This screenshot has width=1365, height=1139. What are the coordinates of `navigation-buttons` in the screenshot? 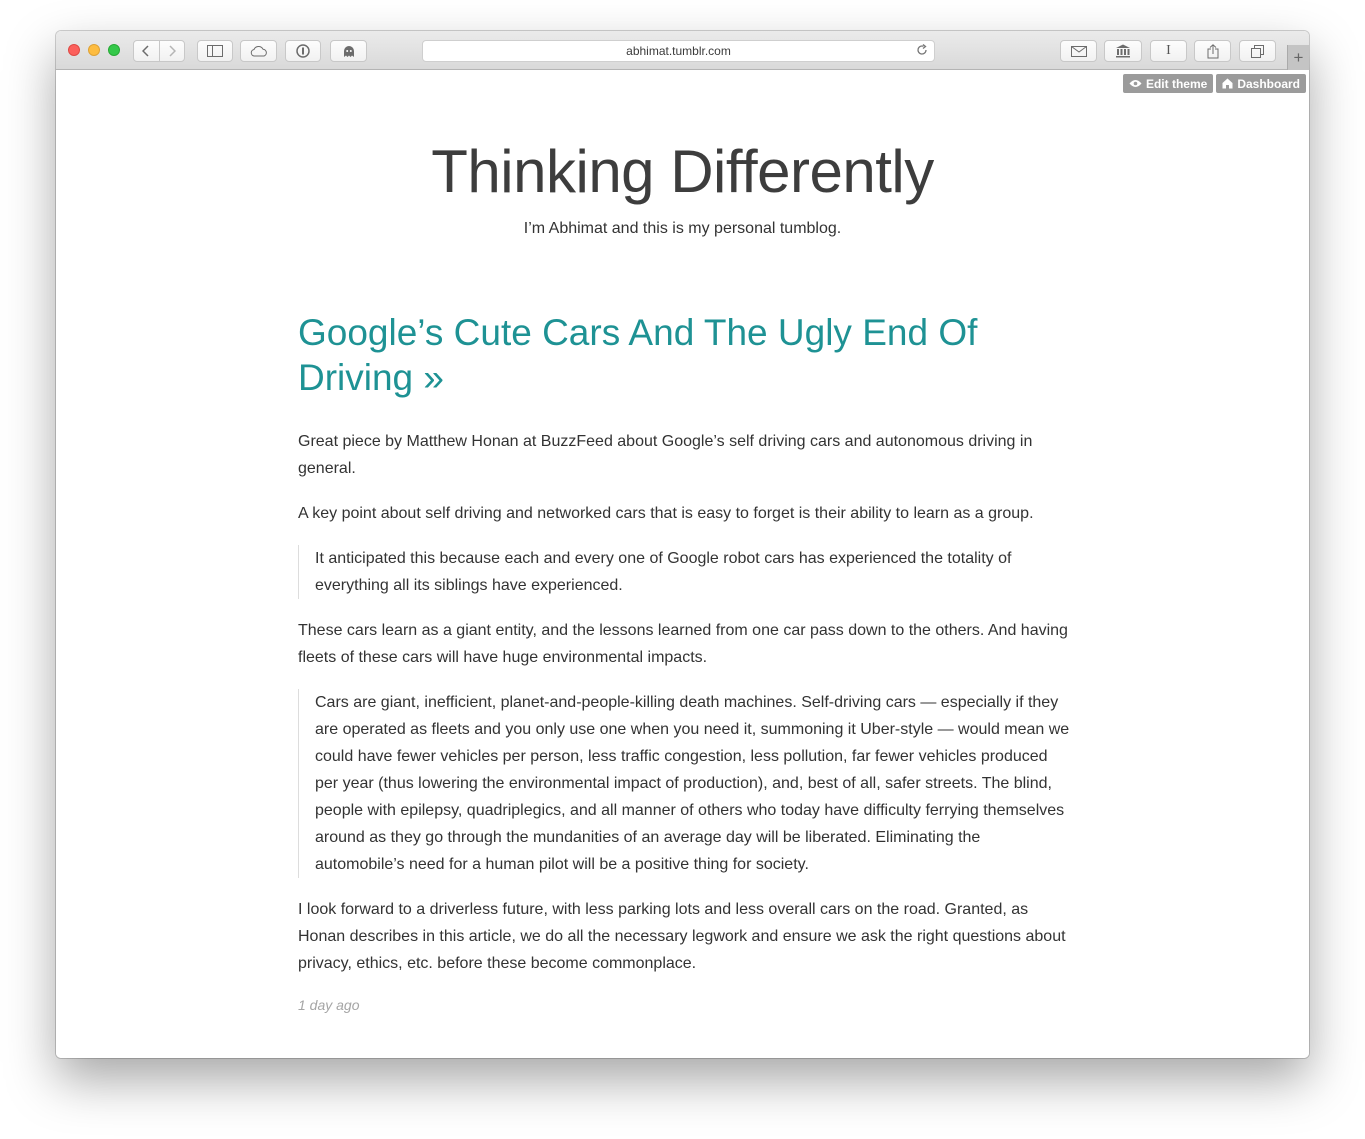 It's located at (159, 51).